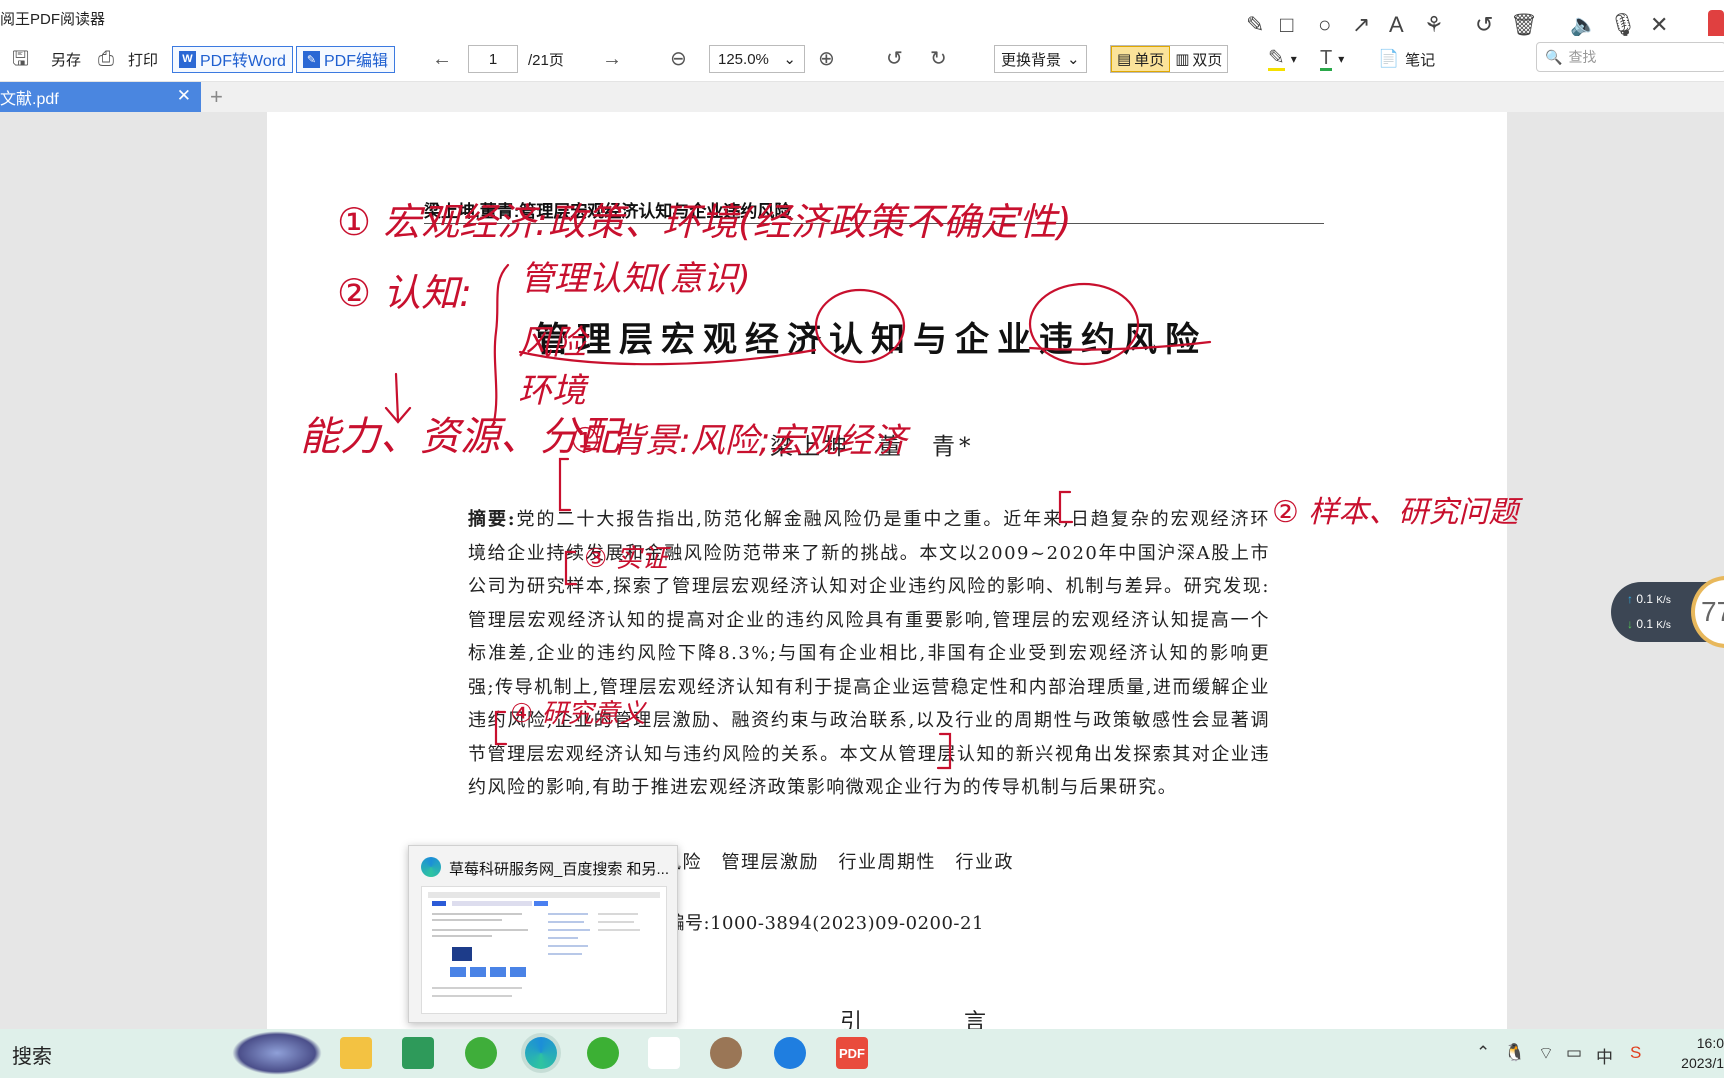 This screenshot has width=1724, height=1078. I want to click on pdf-reader-taskbar-icon: PDF, so click(852, 1053).